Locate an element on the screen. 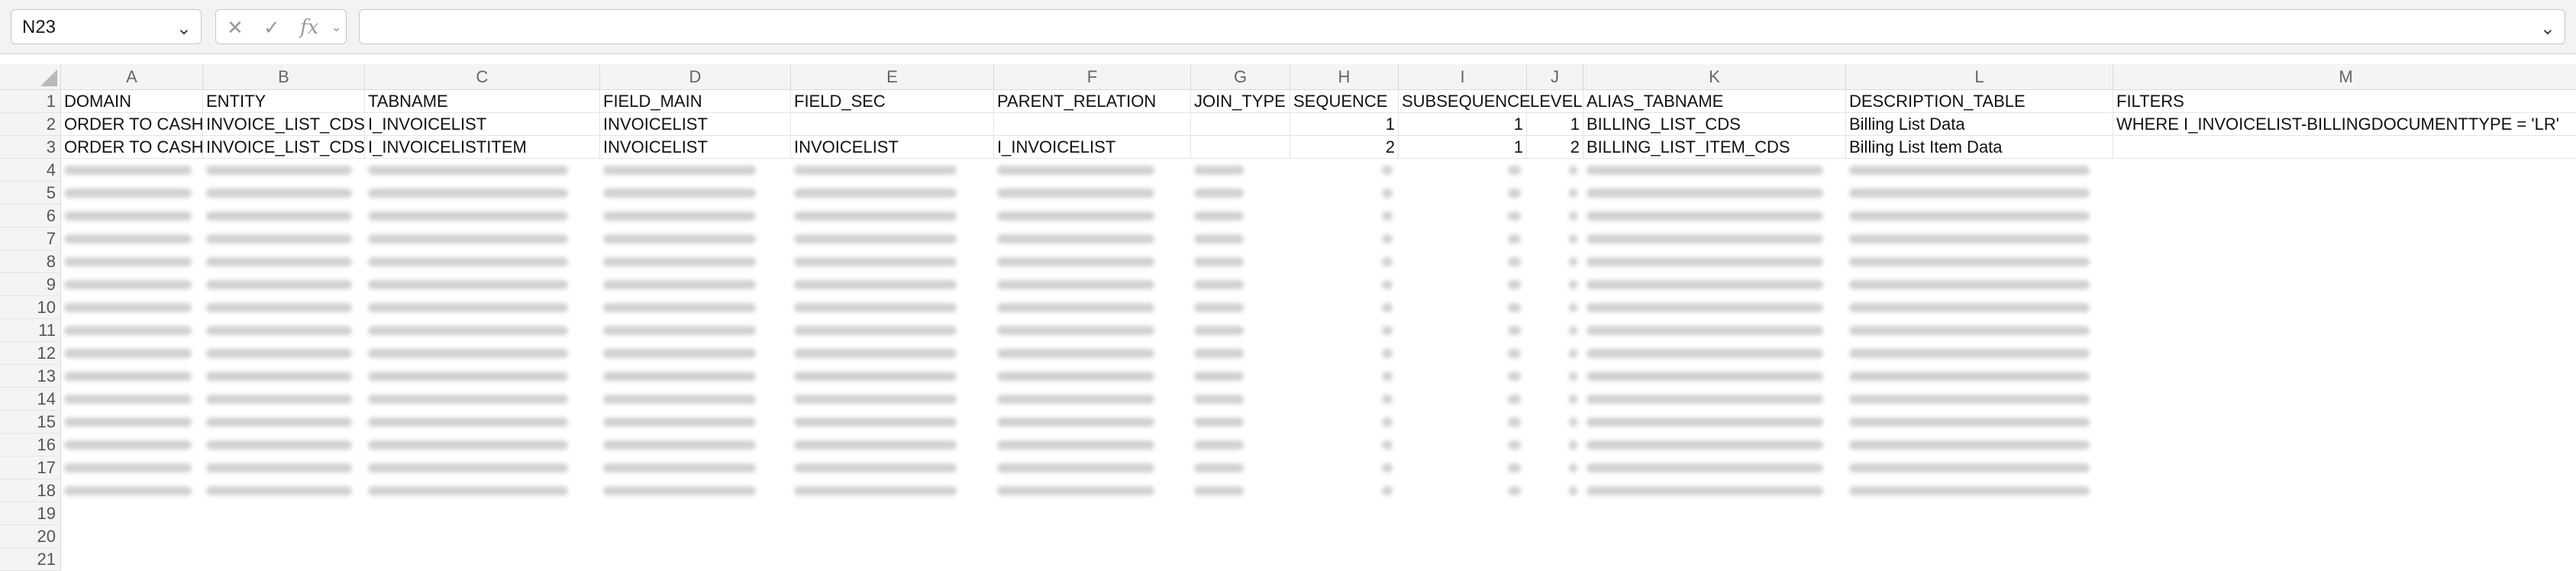 Image resolution: width=2576 pixels, height=571 pixels. column-header-f: F is located at coordinates (1092, 77).